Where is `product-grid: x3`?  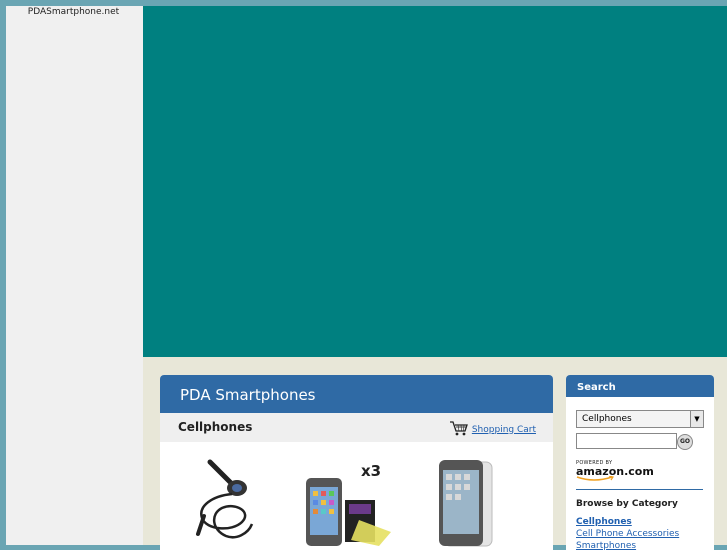
product-grid: x3 is located at coordinates (356, 496).